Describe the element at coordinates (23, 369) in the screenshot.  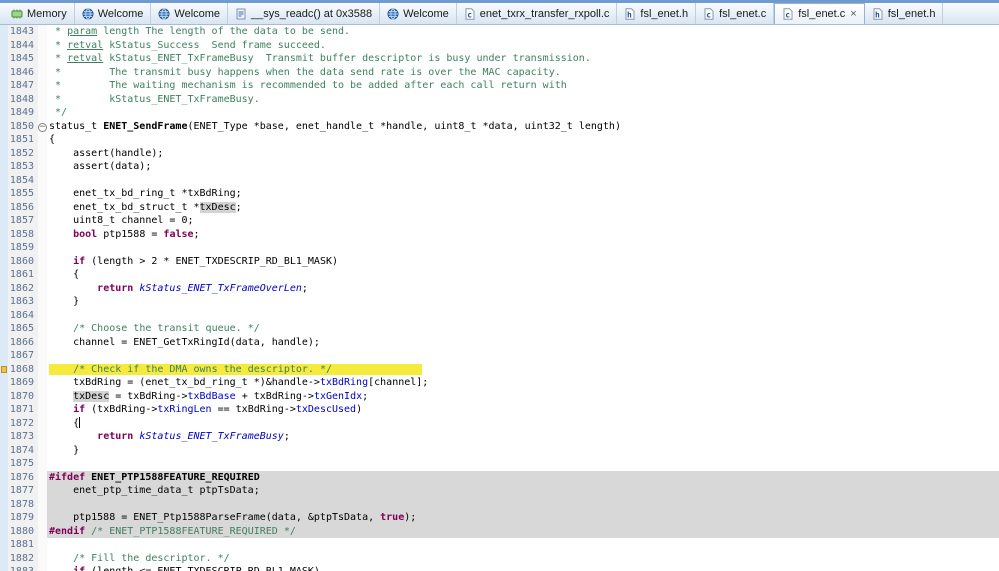
I see `line-number: 1868` at that location.